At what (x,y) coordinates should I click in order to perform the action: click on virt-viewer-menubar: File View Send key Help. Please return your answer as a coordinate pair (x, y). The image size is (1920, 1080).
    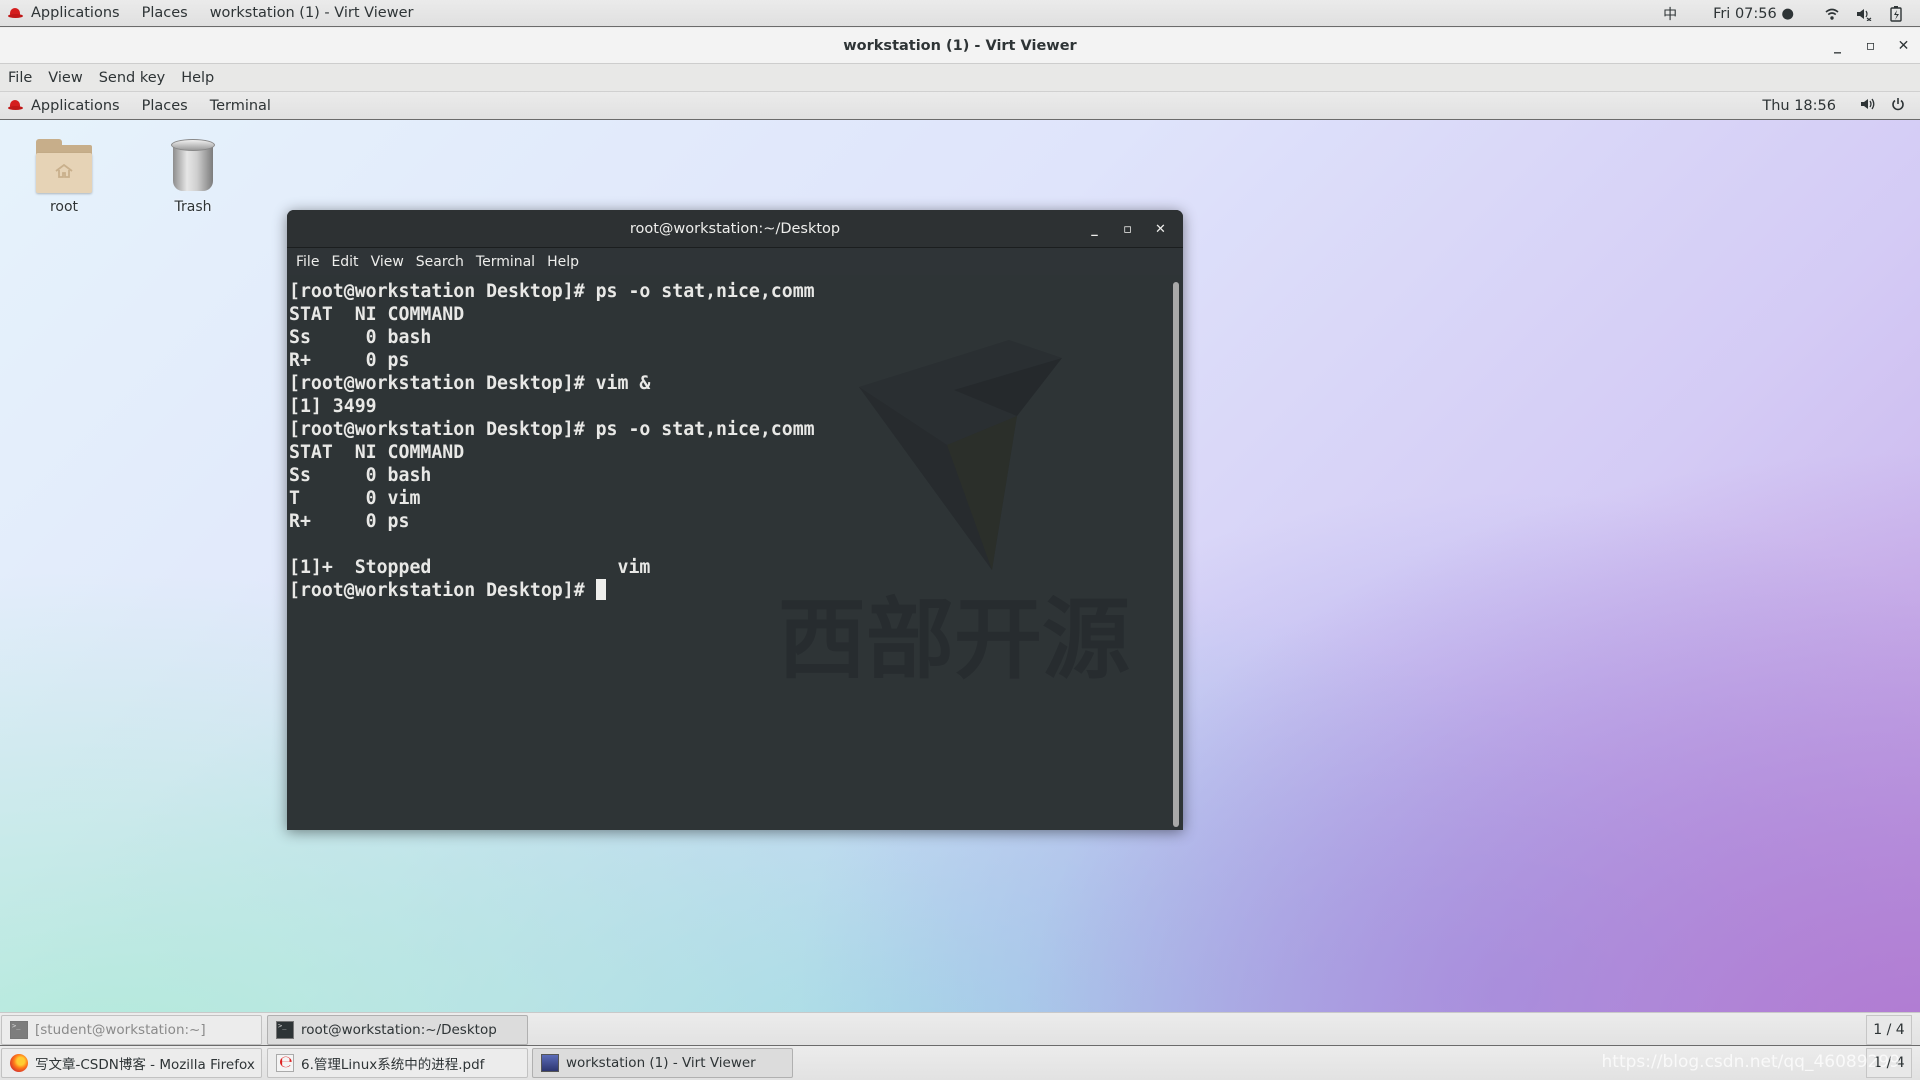
    Looking at the image, I should click on (960, 78).